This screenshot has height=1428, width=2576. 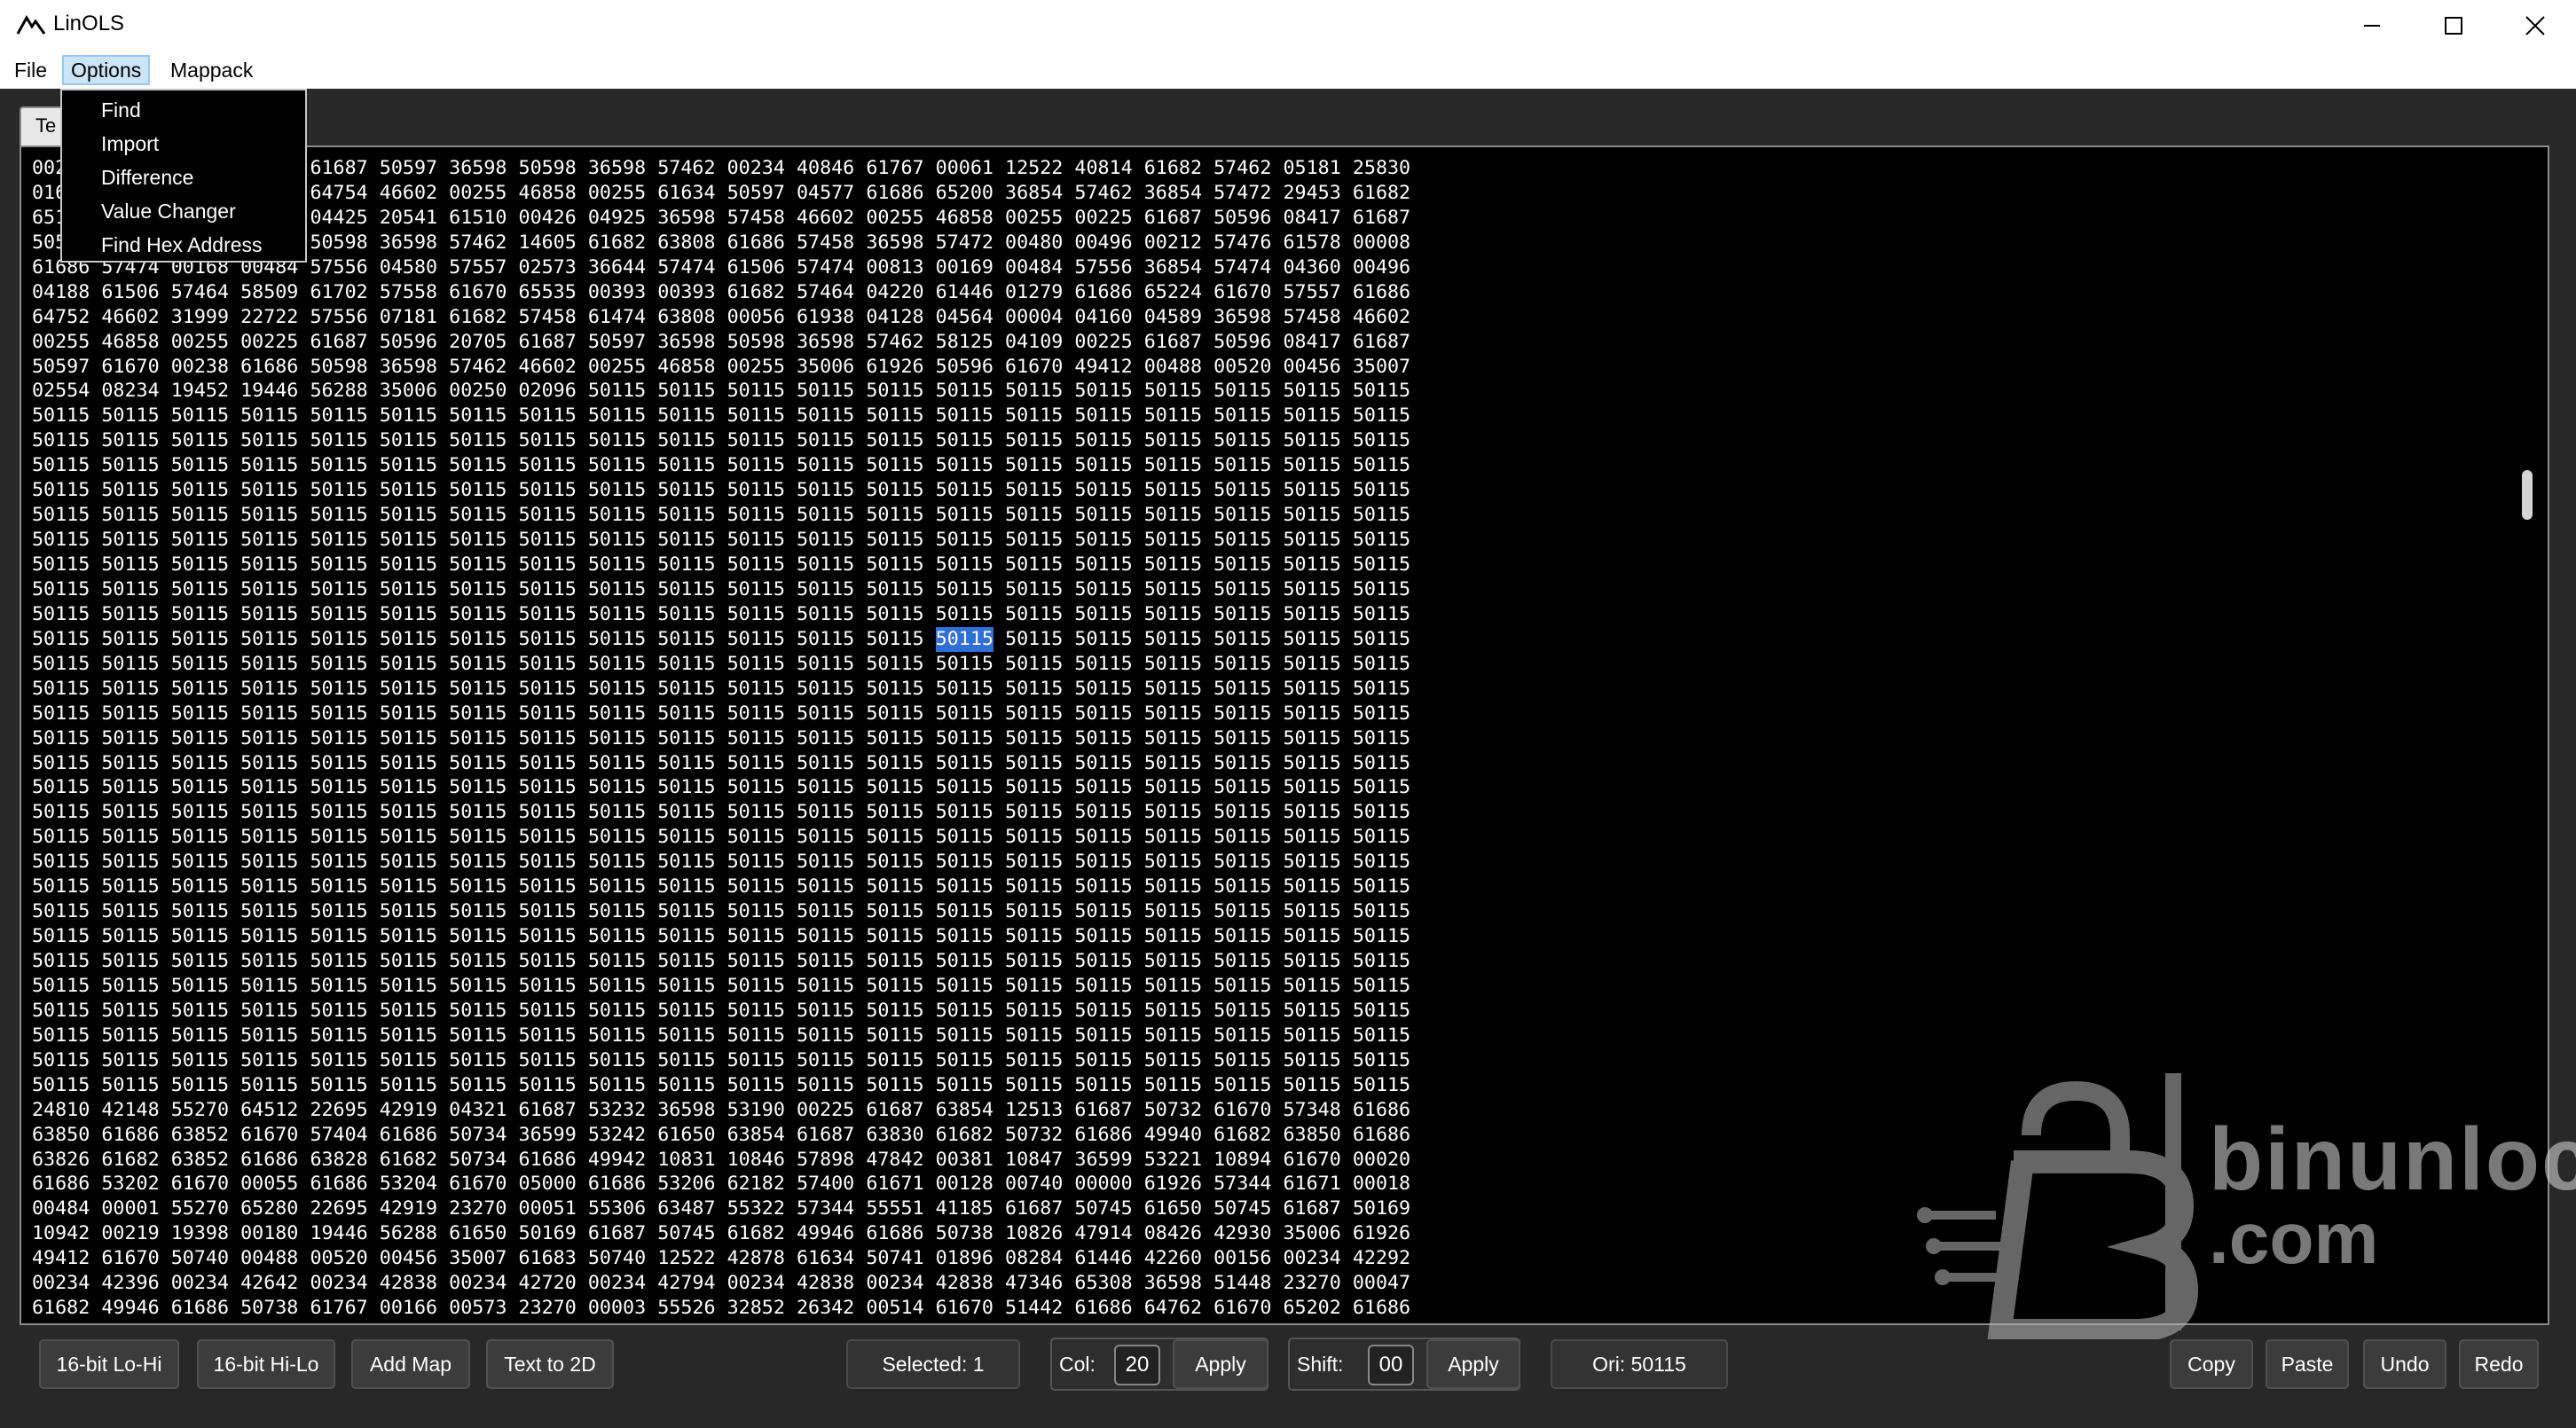 I want to click on grid-cell: 57464, so click(x=200, y=292).